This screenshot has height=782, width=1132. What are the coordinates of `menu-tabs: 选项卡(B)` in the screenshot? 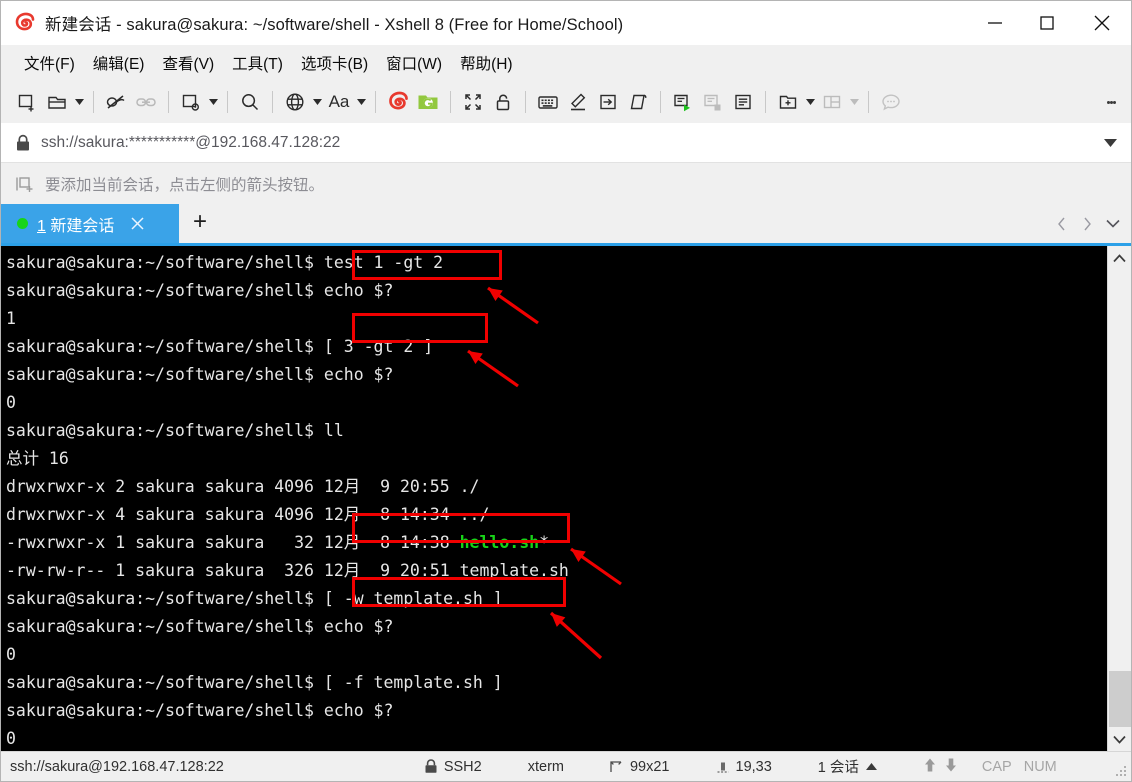 It's located at (334, 63).